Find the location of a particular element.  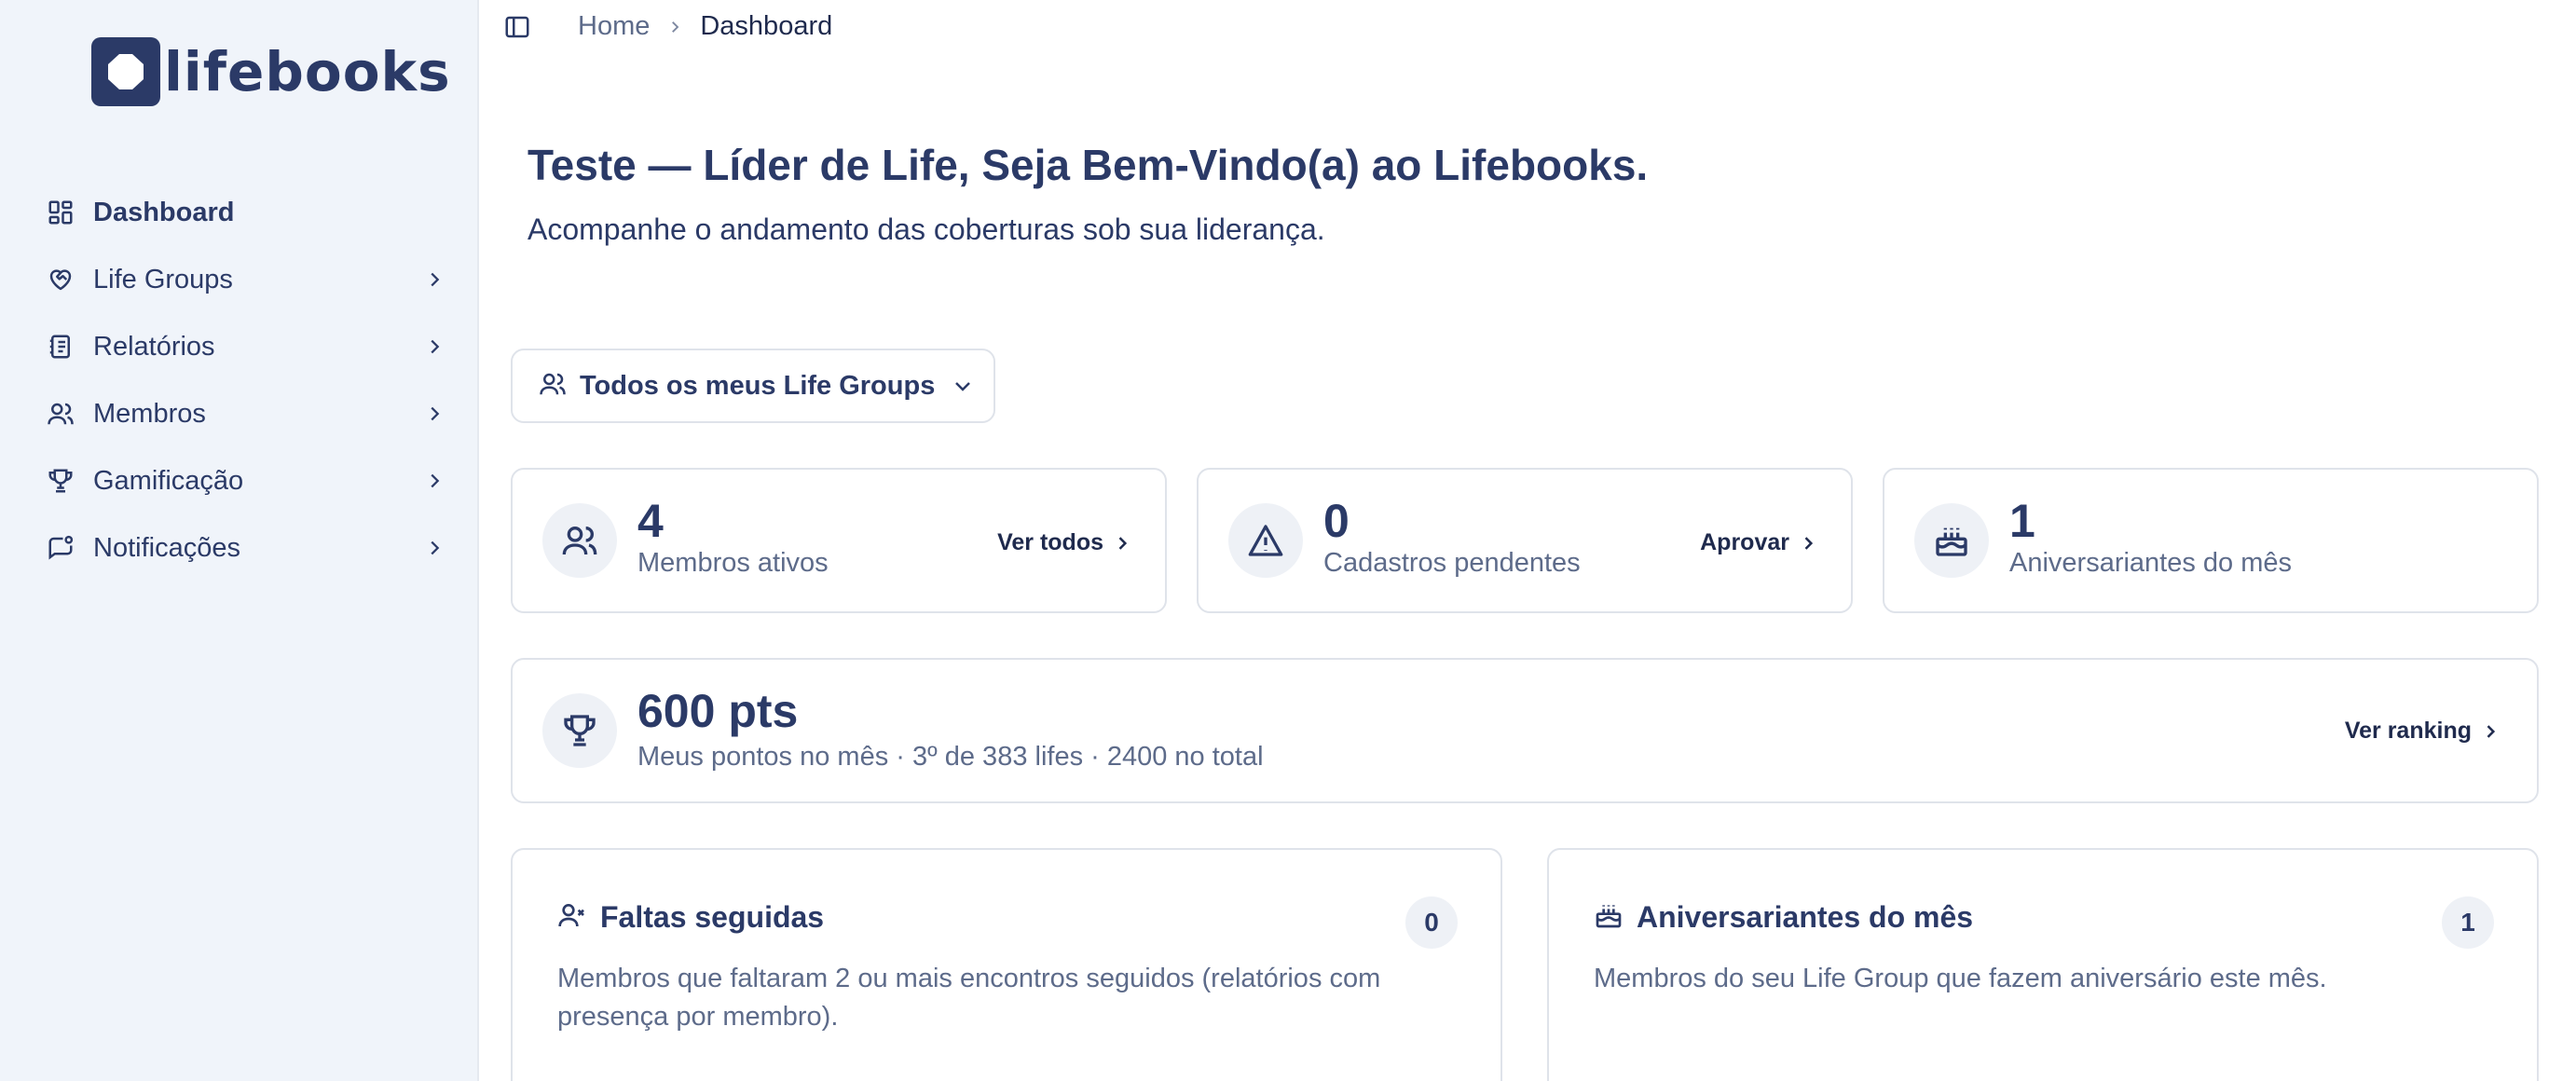

dashboard-icon is located at coordinates (60, 212).